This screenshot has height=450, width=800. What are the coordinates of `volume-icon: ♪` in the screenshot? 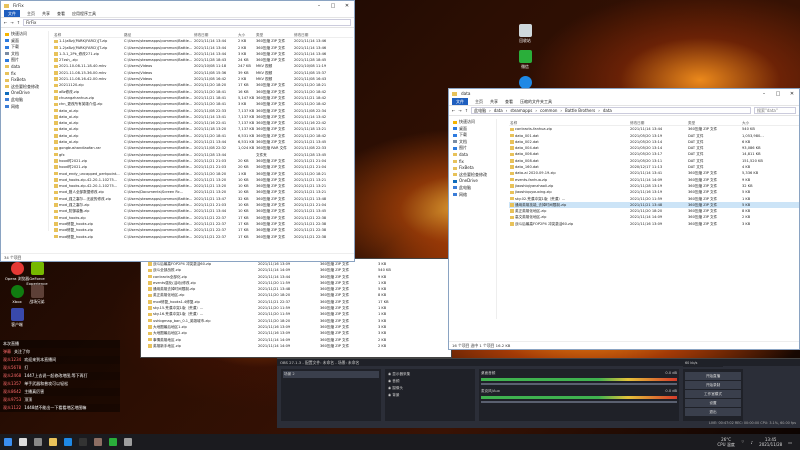 It's located at (752, 442).